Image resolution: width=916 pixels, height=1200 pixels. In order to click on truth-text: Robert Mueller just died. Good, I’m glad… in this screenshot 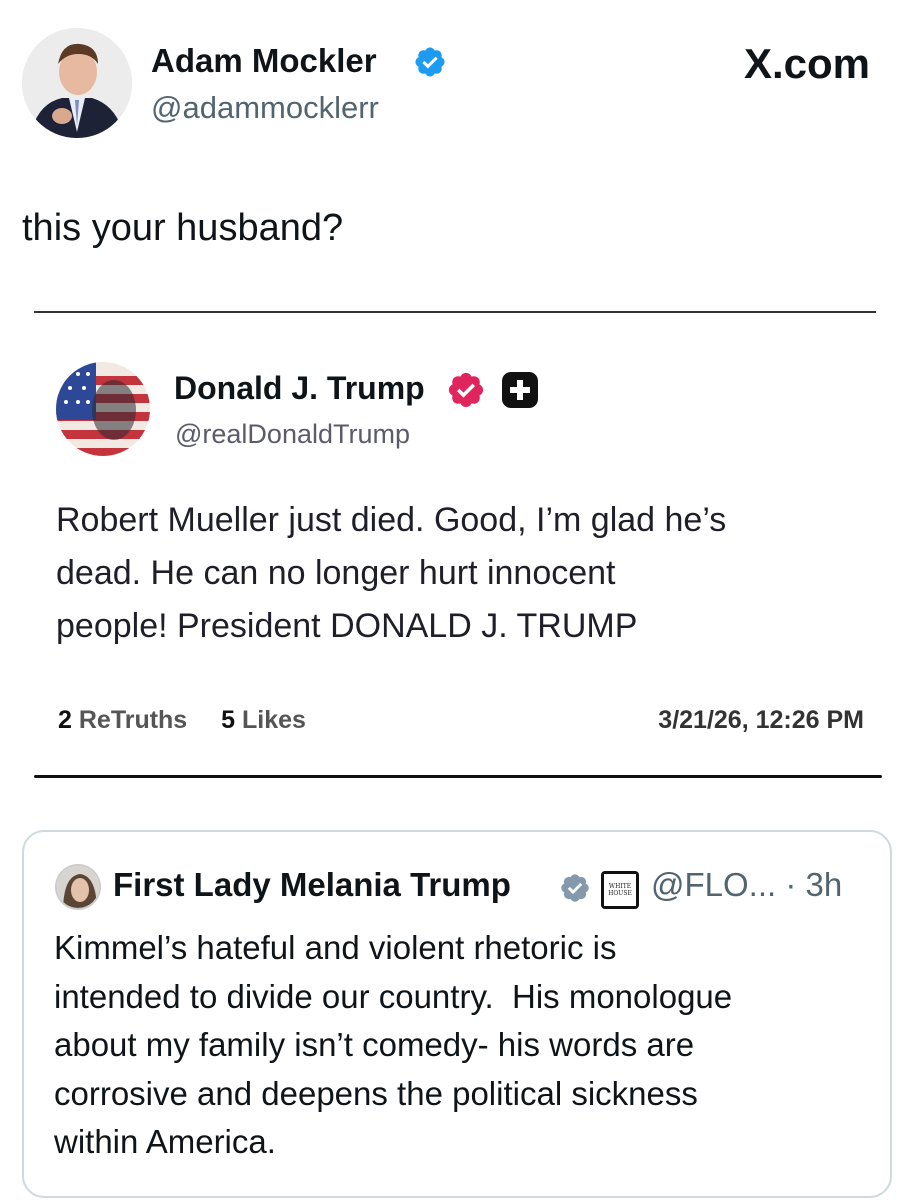, I will do `click(471, 573)`.